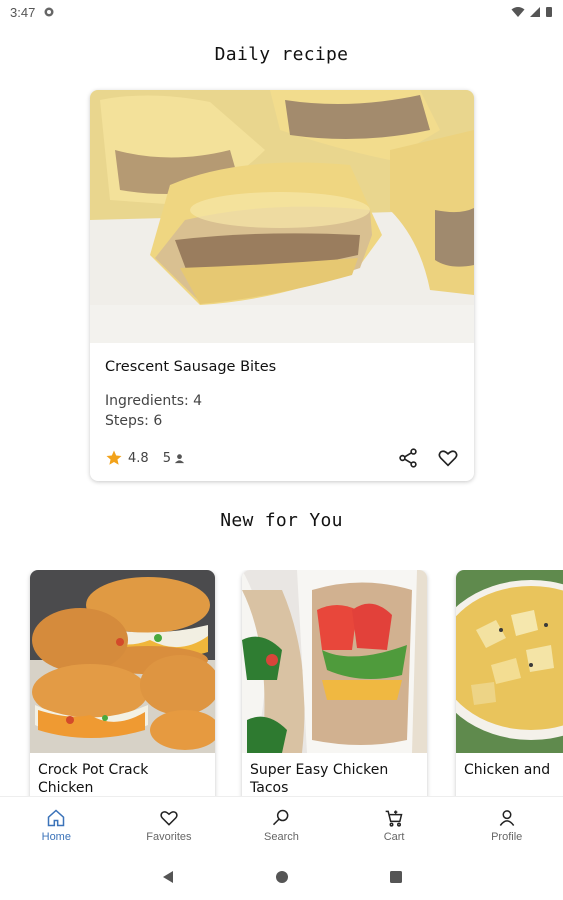  I want to click on recipe-name: Crock Pot Crack Chicken, so click(93, 779).